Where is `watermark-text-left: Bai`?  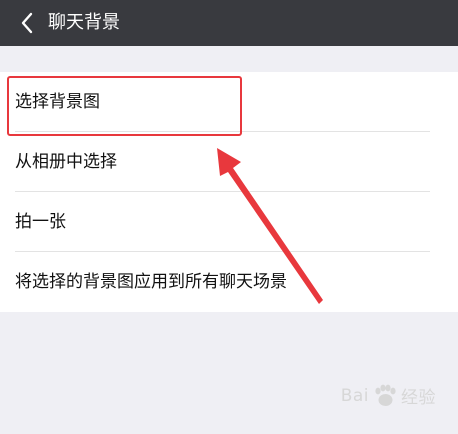
watermark-text-left: Bai is located at coordinates (354, 395).